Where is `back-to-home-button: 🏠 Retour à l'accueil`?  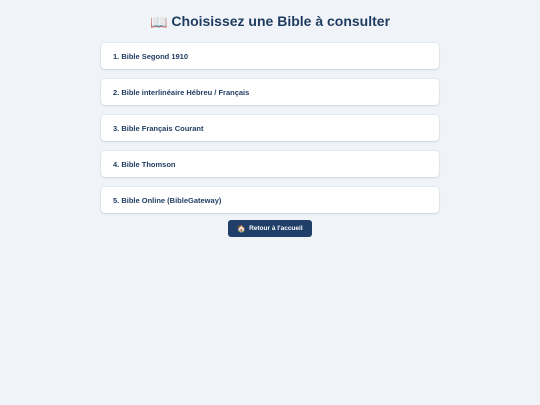 back-to-home-button: 🏠 Retour à l'accueil is located at coordinates (270, 228).